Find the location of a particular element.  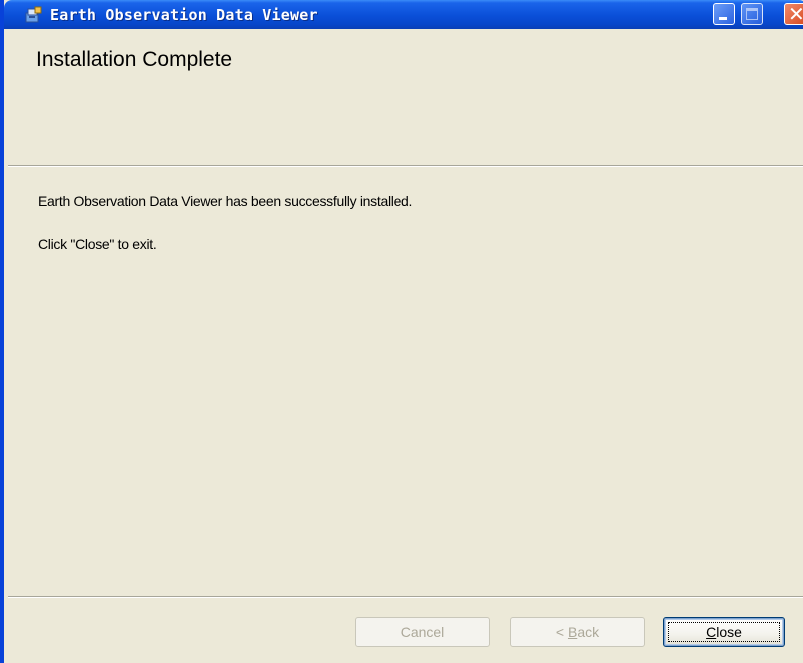

maximize-button is located at coordinates (752, 14).